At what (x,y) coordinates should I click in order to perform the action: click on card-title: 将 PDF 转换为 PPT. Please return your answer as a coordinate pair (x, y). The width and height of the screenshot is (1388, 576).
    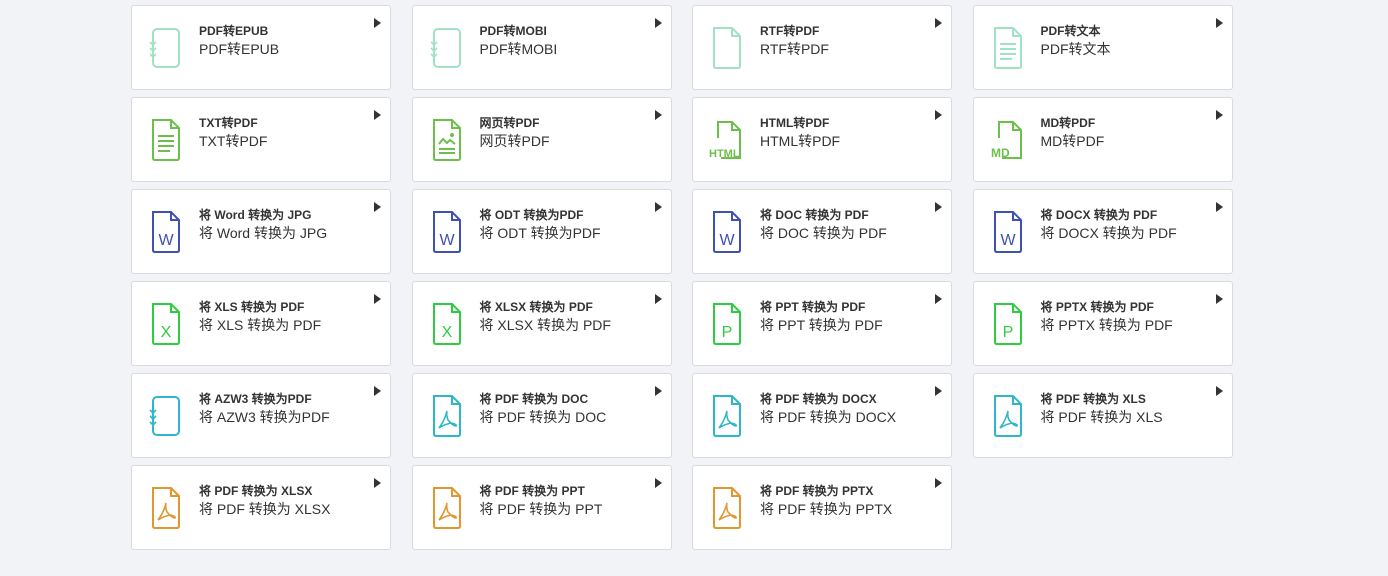
    Looking at the image, I should click on (532, 491).